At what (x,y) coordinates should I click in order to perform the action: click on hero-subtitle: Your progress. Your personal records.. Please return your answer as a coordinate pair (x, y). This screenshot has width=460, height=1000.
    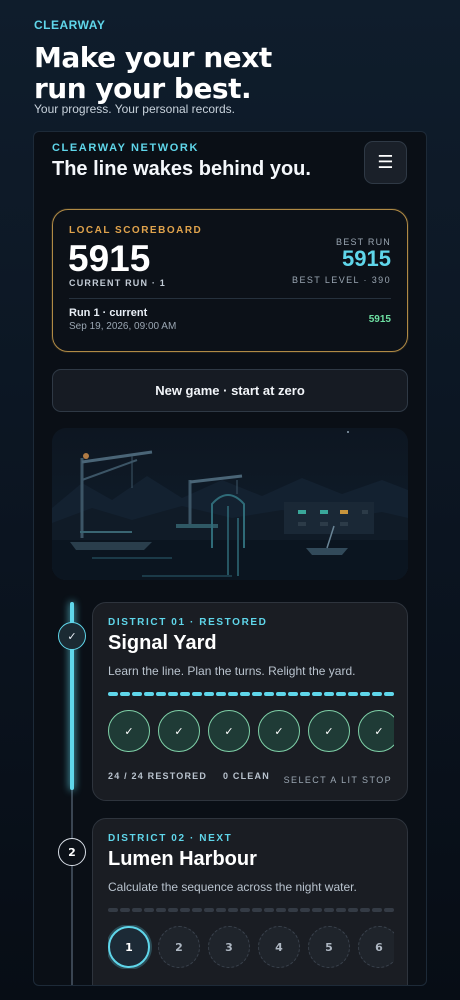
    Looking at the image, I should click on (135, 109).